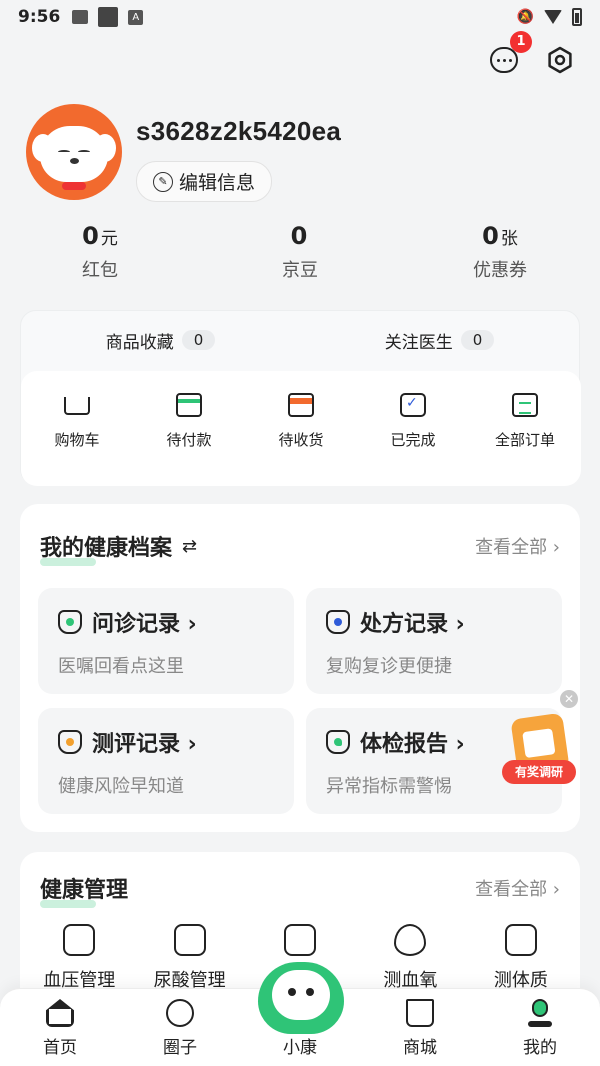 The image size is (600, 1066). I want to click on stat-coupons: 0张 优惠券, so click(500, 252).